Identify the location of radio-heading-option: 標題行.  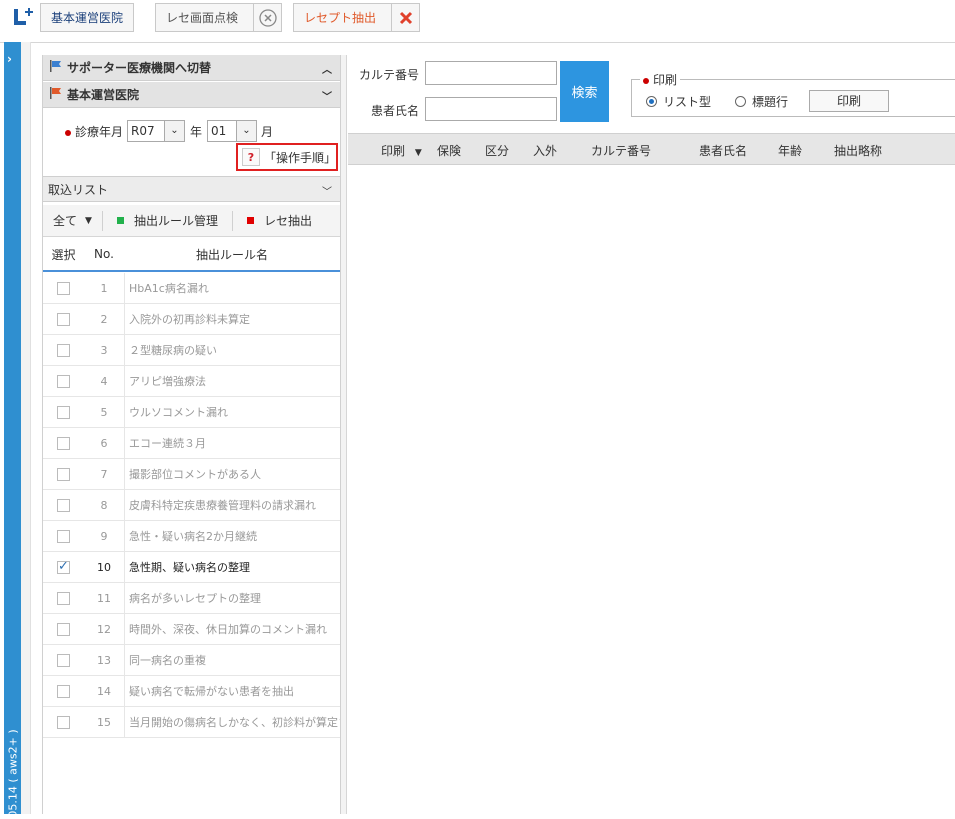
(761, 101).